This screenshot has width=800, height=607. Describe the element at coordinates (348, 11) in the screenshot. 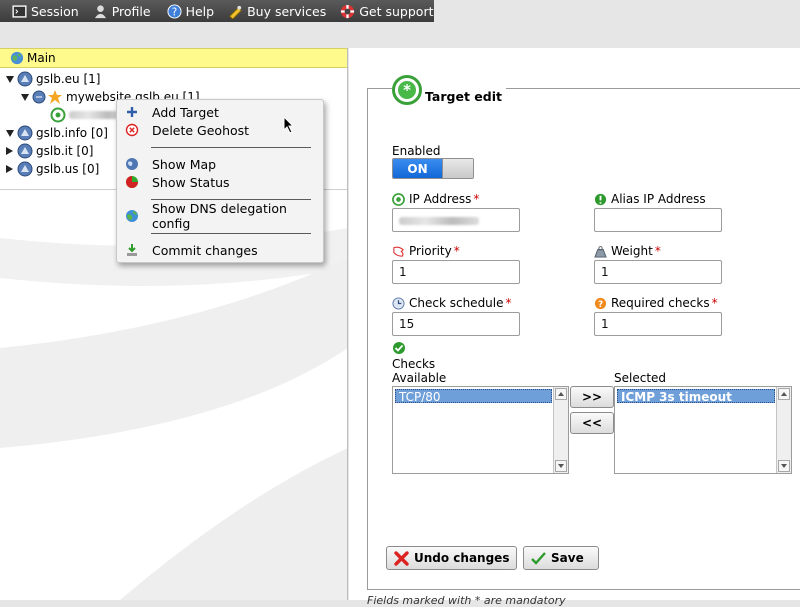

I see `lifebuoy-icon` at that location.